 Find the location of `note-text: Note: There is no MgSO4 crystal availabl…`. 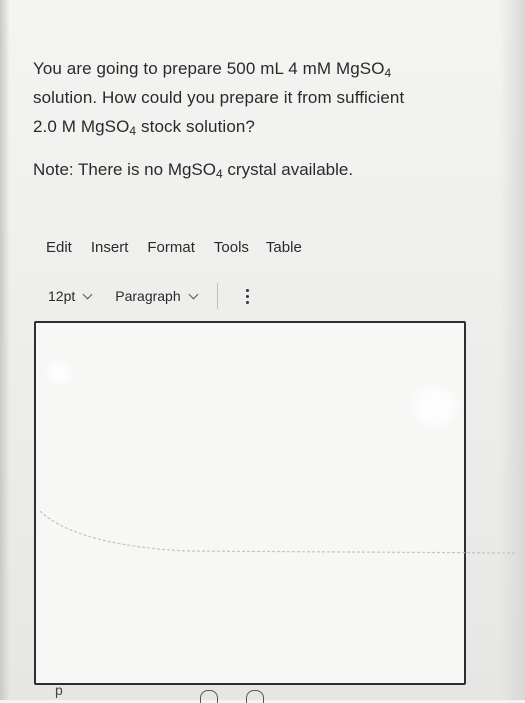

note-text: Note: There is no MgSO4 crystal availabl… is located at coordinates (193, 170).